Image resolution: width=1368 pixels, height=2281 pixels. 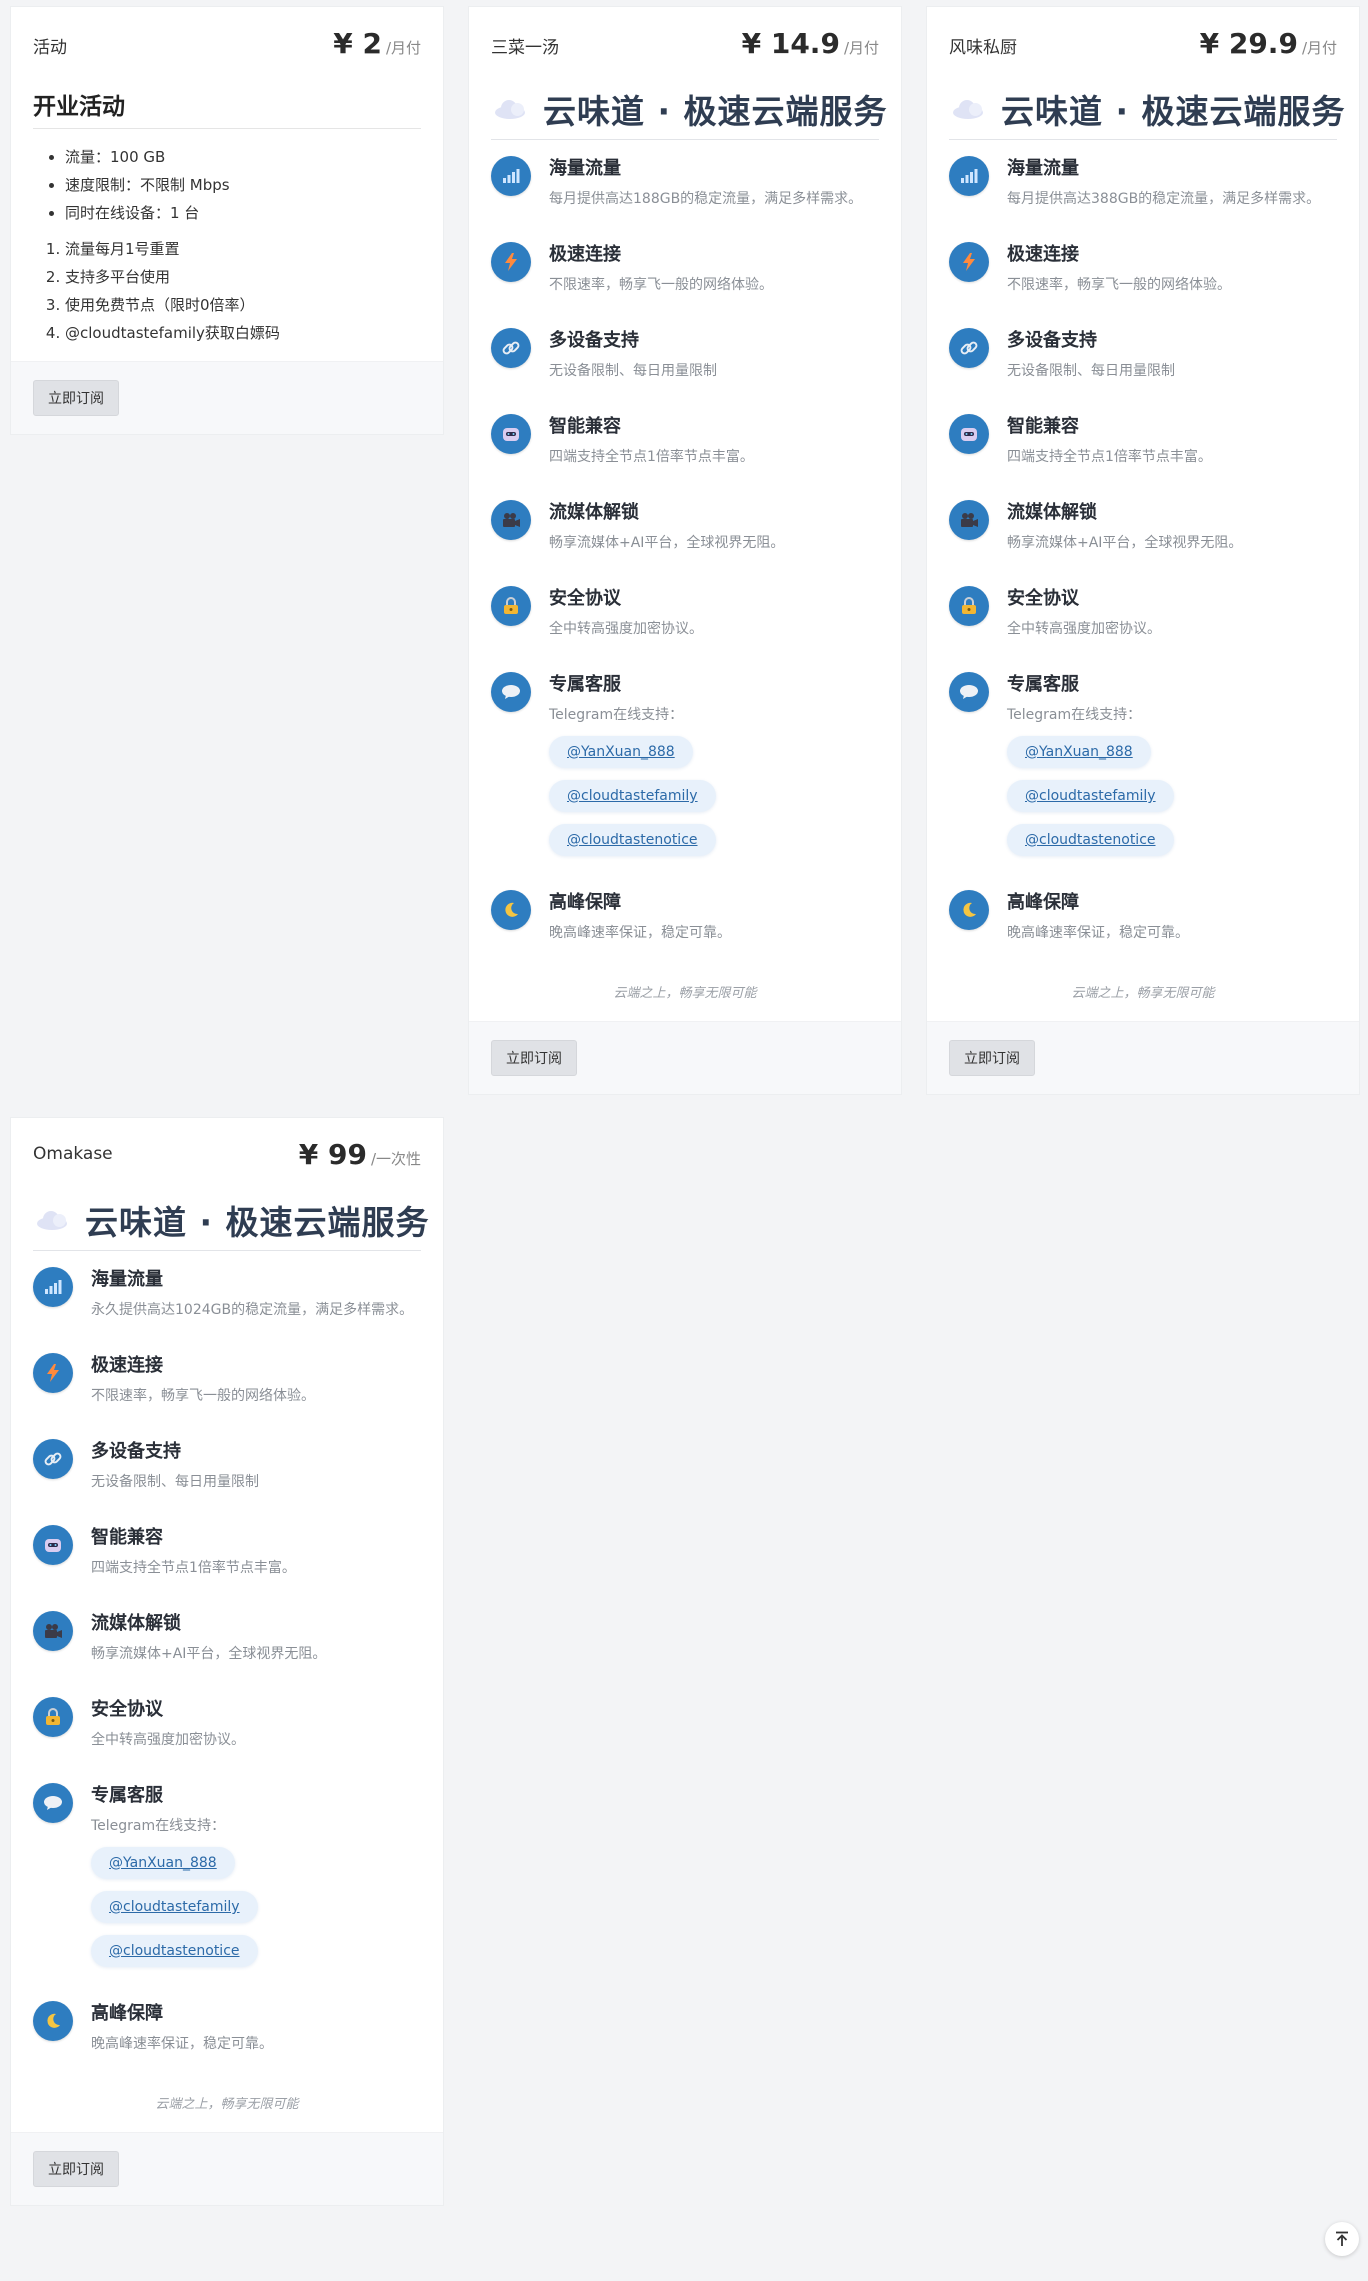 What do you see at coordinates (1172, 924) in the screenshot?
I see `feature-text: 高峰保障 晚高峰速率保证，稳定可靠。` at bounding box center [1172, 924].